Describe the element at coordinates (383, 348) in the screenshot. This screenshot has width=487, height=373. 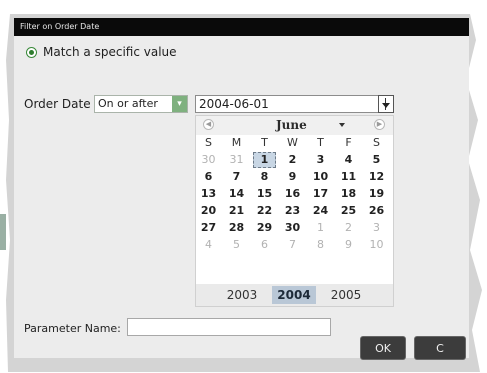
I see `ok-button: OK` at that location.